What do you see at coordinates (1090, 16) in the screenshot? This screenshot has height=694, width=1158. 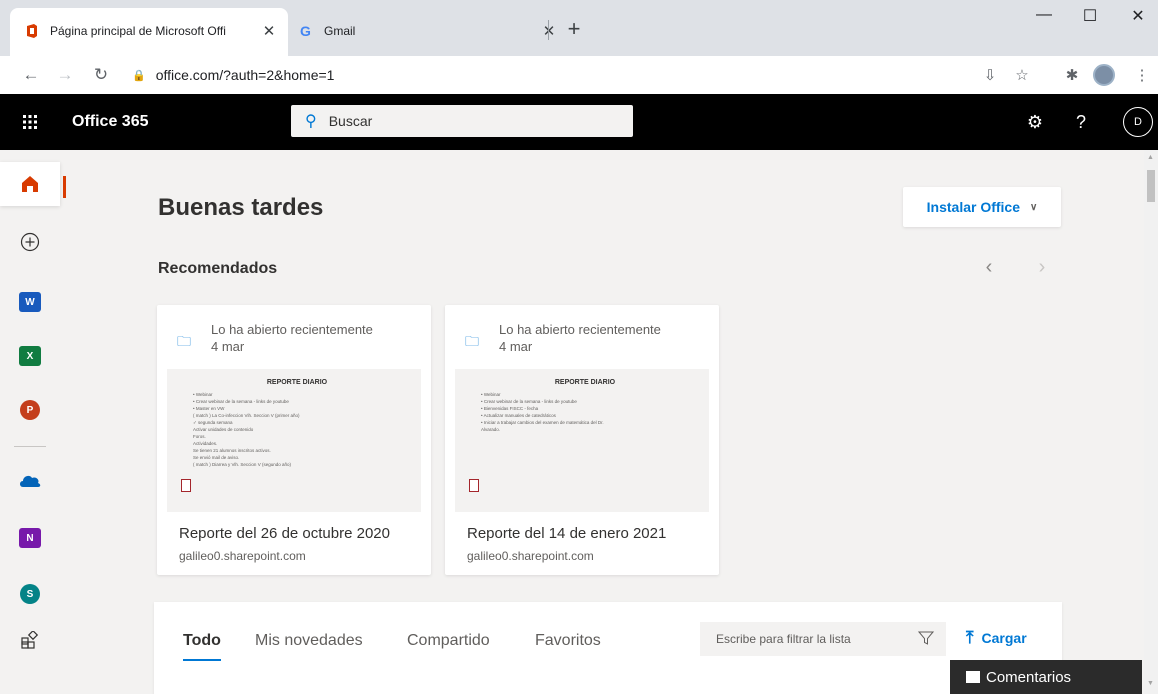 I see `maximize-button: ☐` at bounding box center [1090, 16].